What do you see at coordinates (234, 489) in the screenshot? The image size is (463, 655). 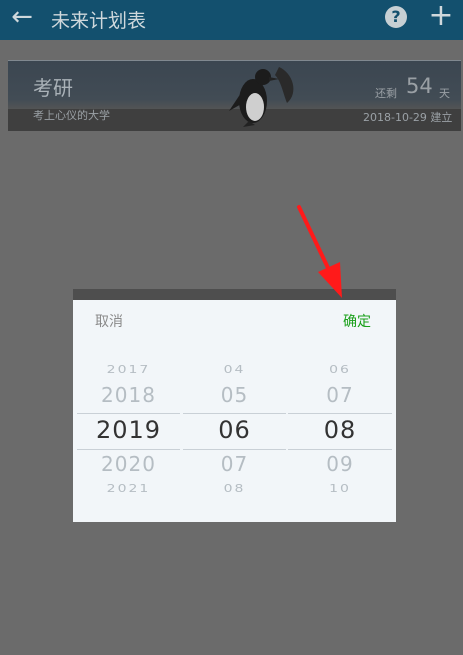 I see `month-option: 08` at bounding box center [234, 489].